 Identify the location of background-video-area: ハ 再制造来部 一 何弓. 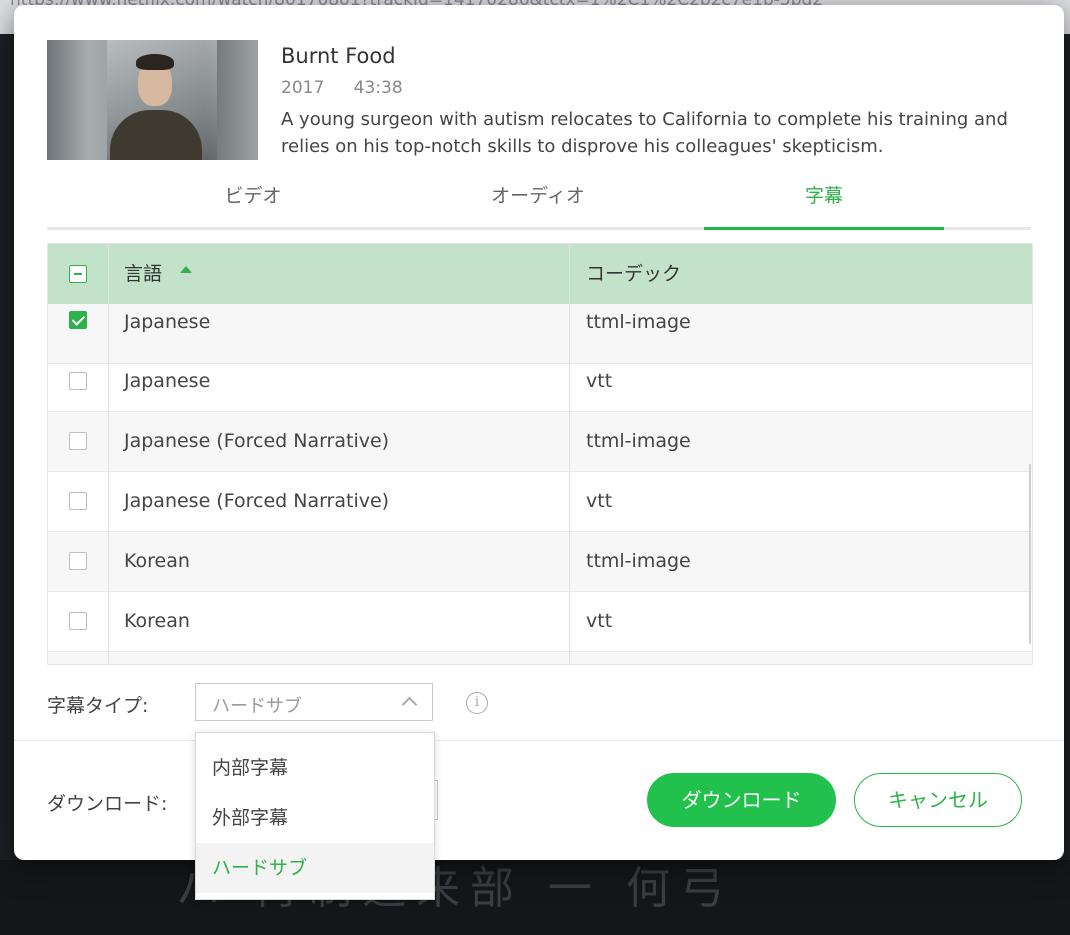
(535, 897).